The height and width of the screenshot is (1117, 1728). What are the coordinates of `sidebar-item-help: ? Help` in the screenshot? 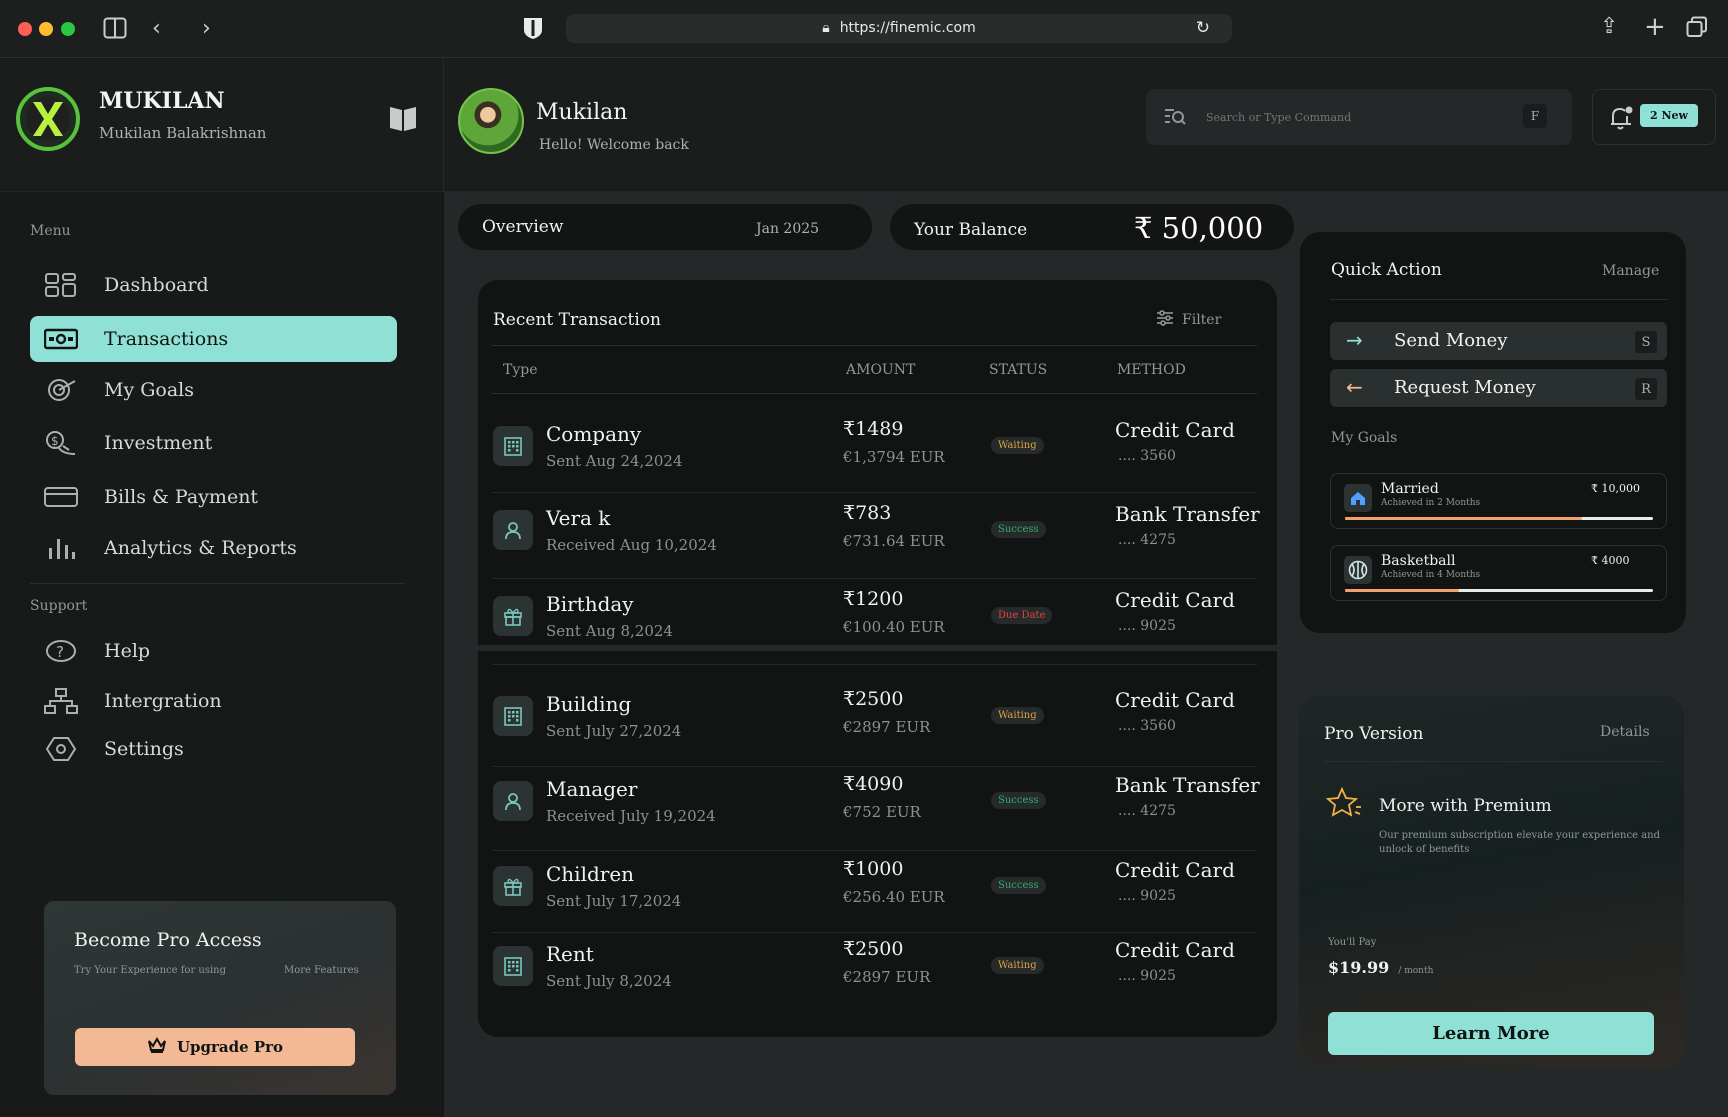 It's located at (213, 651).